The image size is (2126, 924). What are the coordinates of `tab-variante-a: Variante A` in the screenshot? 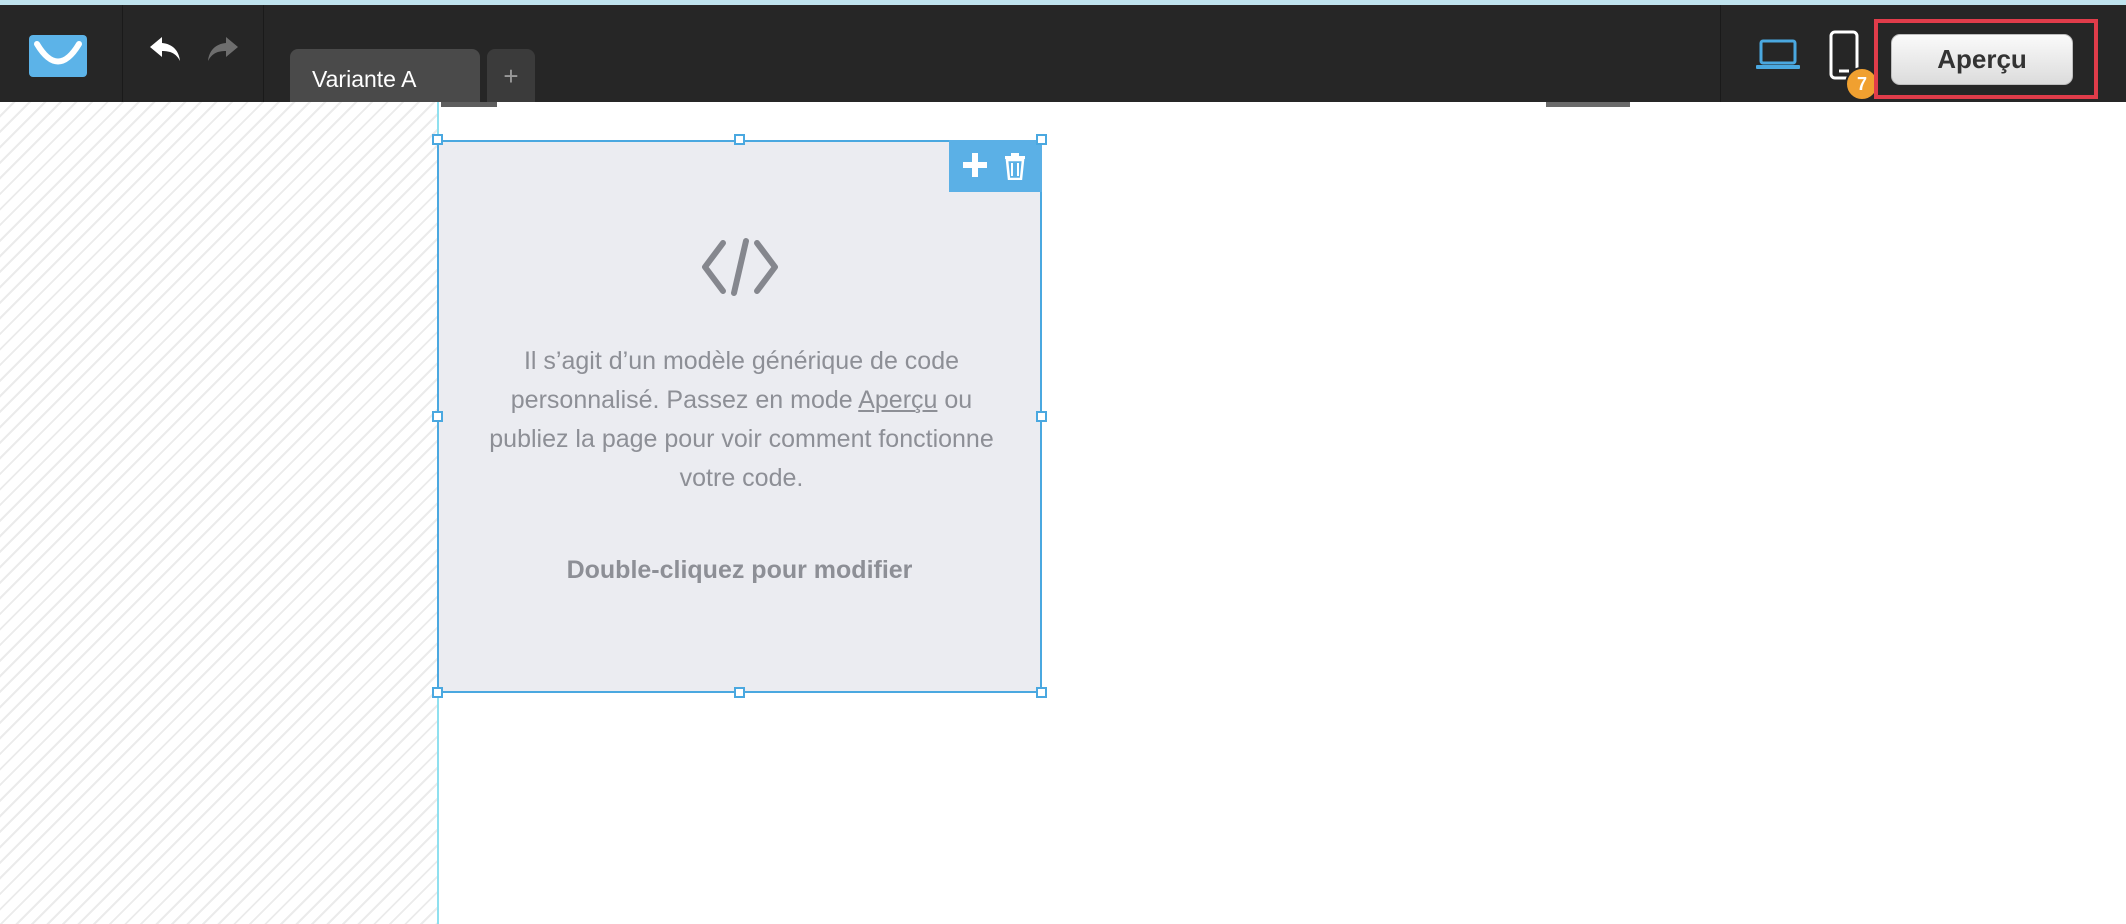 It's located at (385, 75).